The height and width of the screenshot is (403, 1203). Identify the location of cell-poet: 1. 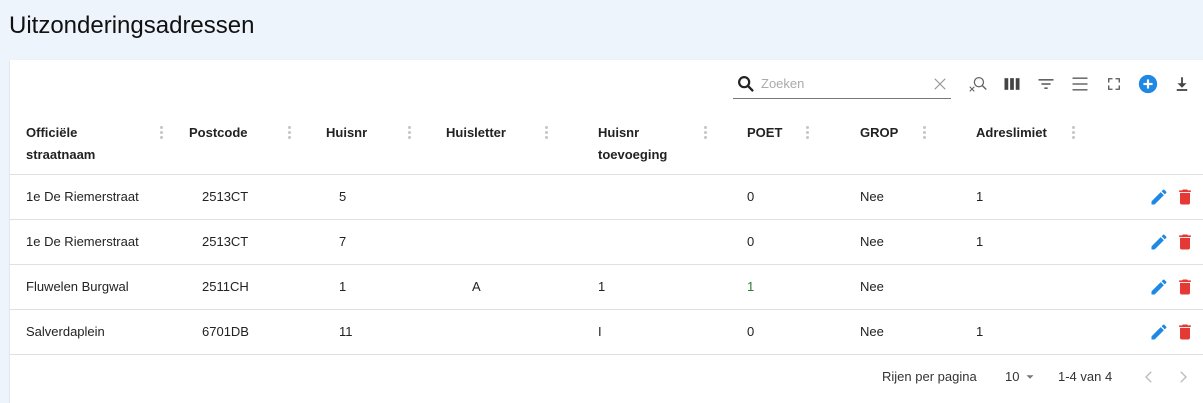
(751, 286).